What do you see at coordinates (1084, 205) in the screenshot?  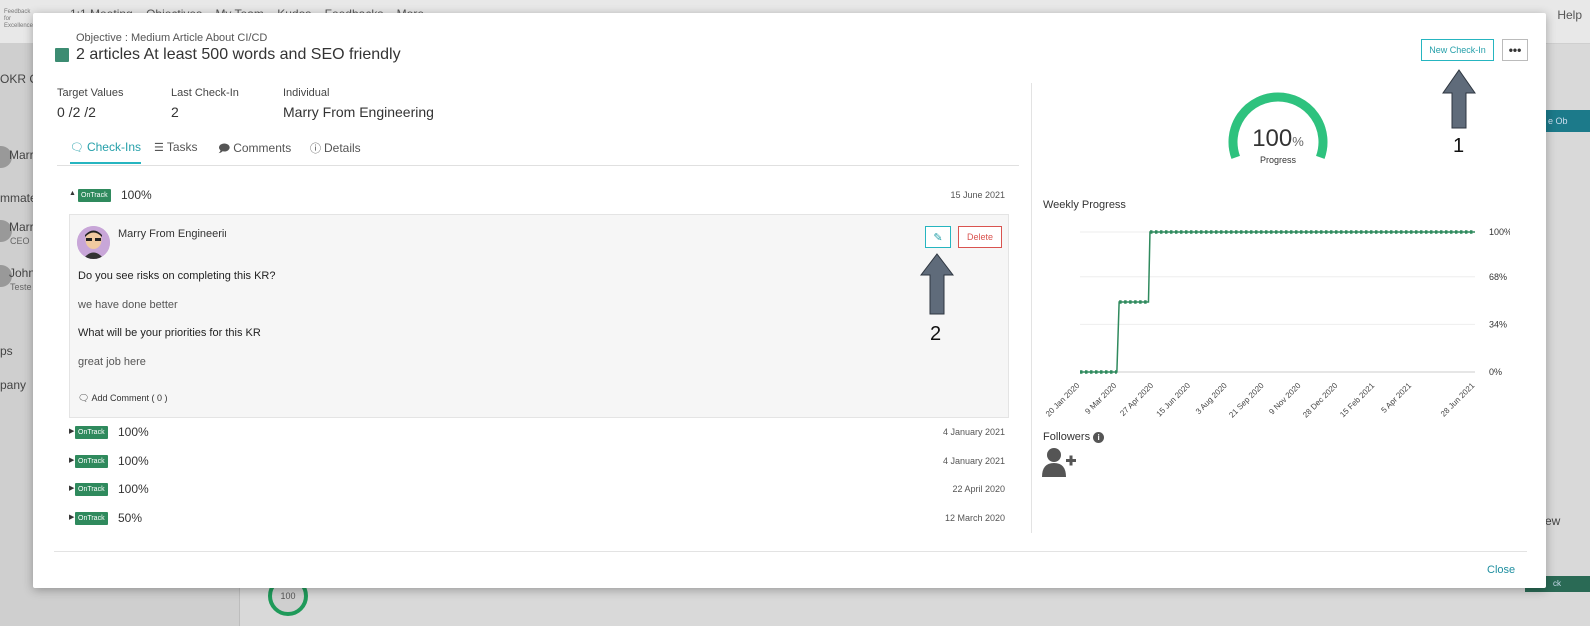 I see `weekly-progress-title: Weekly Progress` at bounding box center [1084, 205].